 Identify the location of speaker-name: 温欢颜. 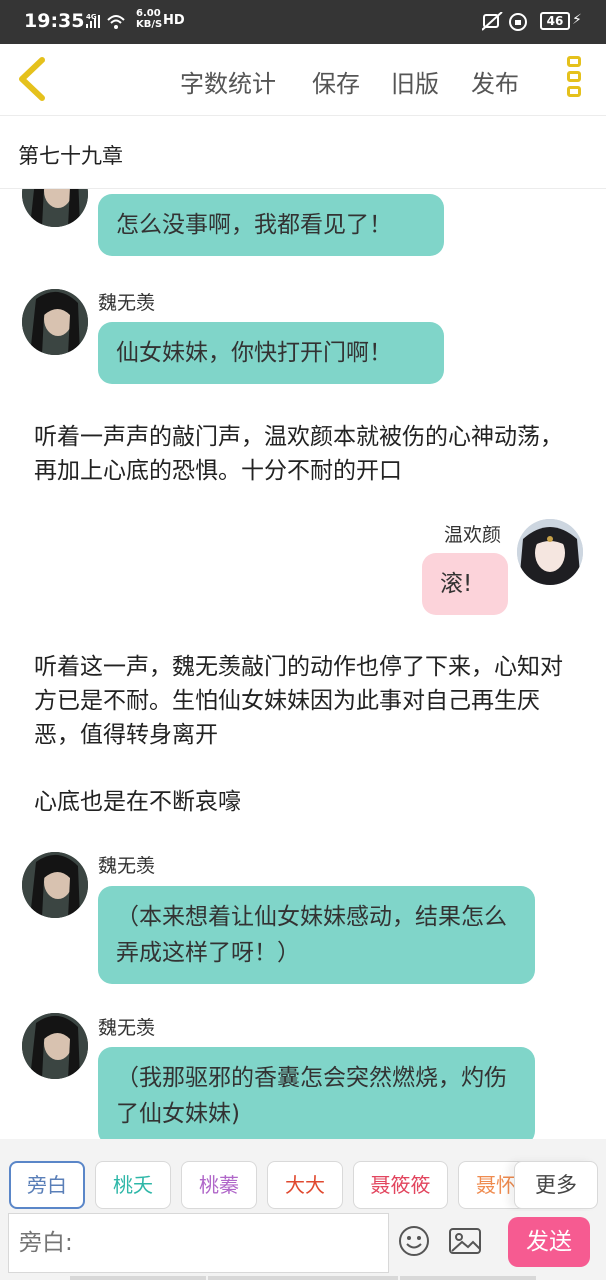
(473, 535).